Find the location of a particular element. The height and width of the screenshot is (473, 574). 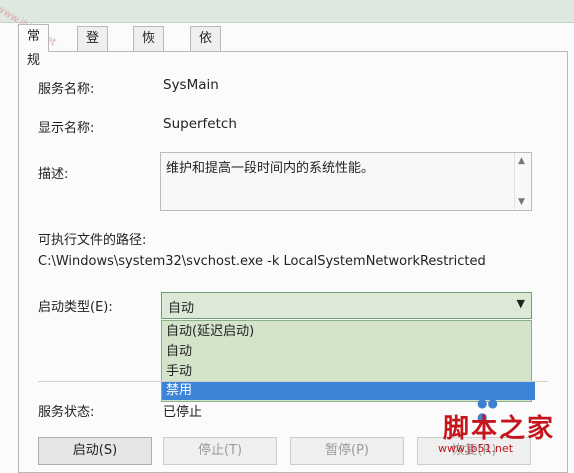

path-label: 可执行文件的路径: is located at coordinates (92, 240).